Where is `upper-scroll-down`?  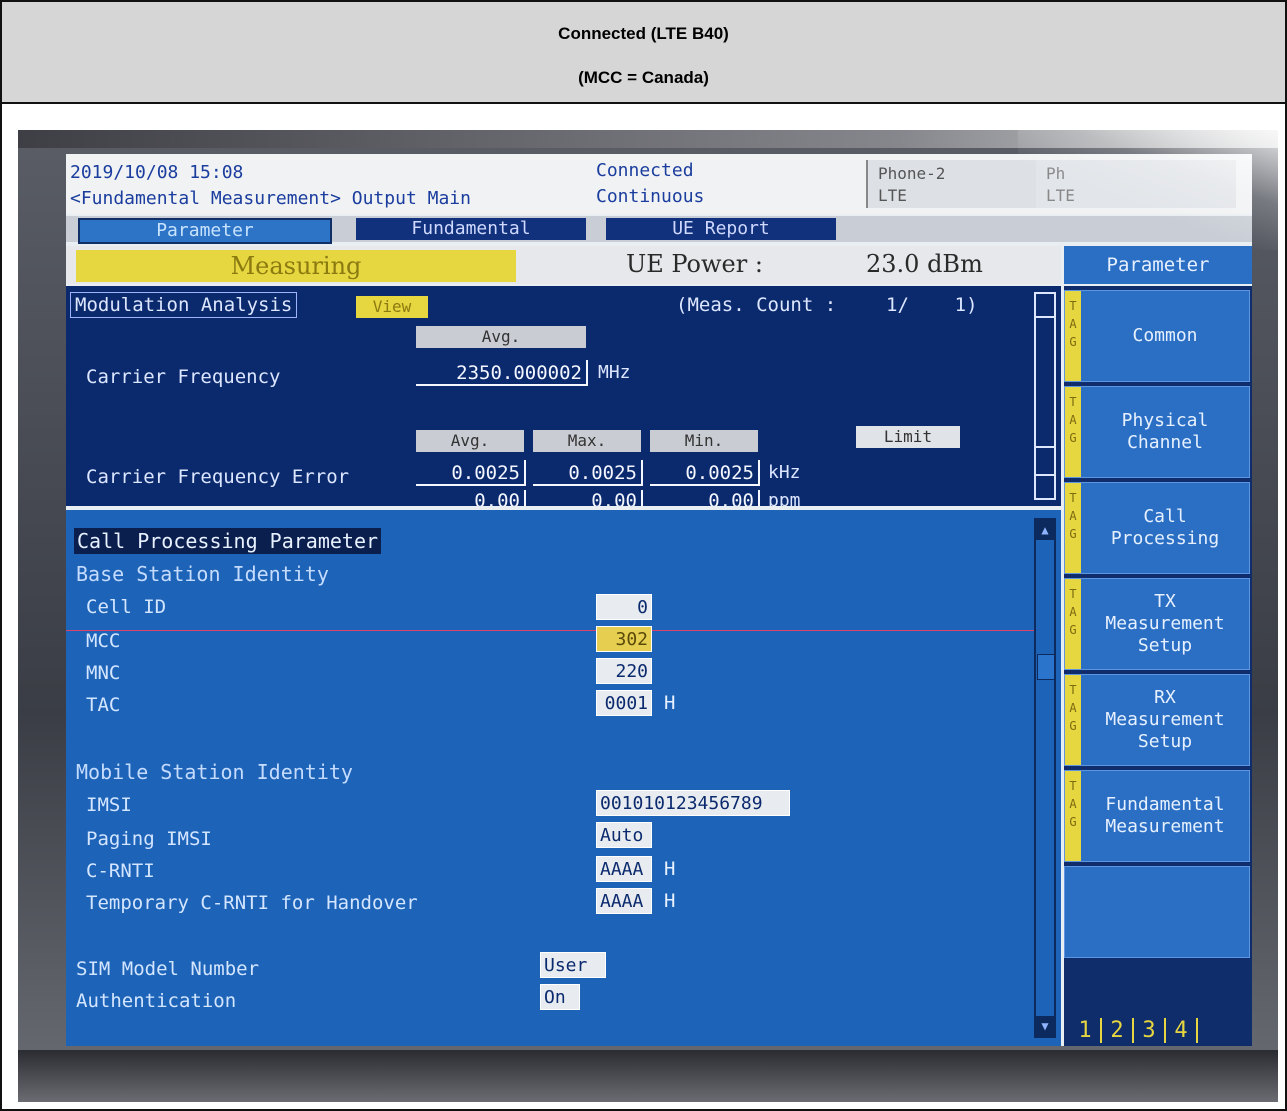 upper-scroll-down is located at coordinates (1045, 486).